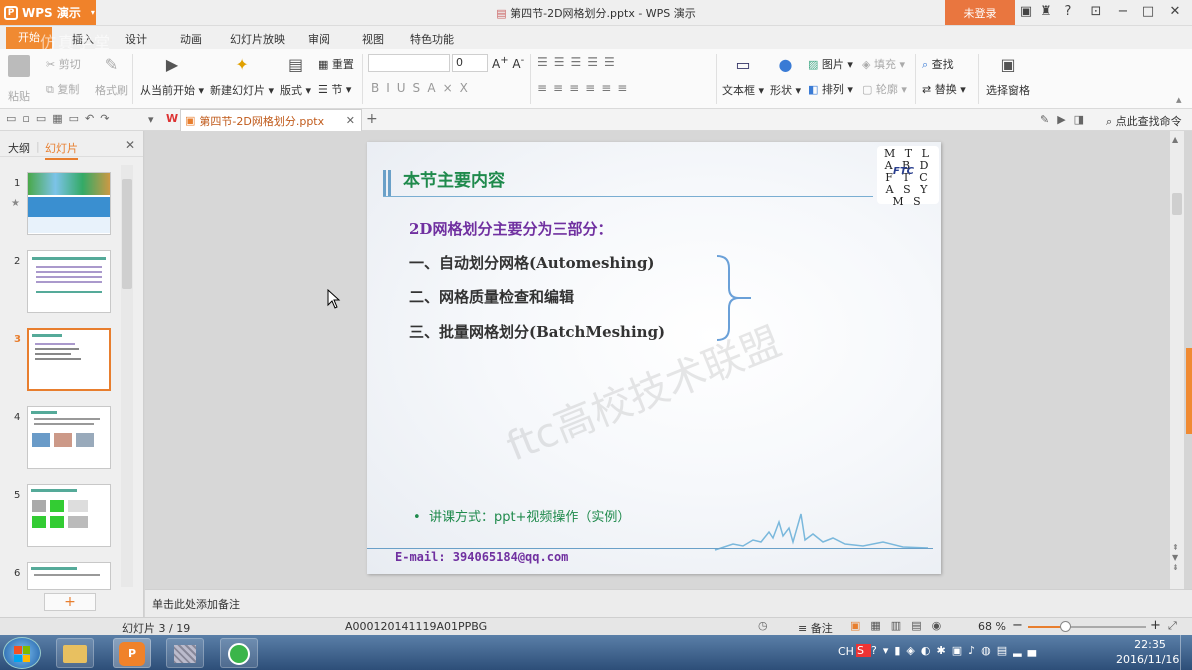 The image size is (1192, 670). I want to click on restore-ribbon-icon: ⊡, so click(1096, 12).